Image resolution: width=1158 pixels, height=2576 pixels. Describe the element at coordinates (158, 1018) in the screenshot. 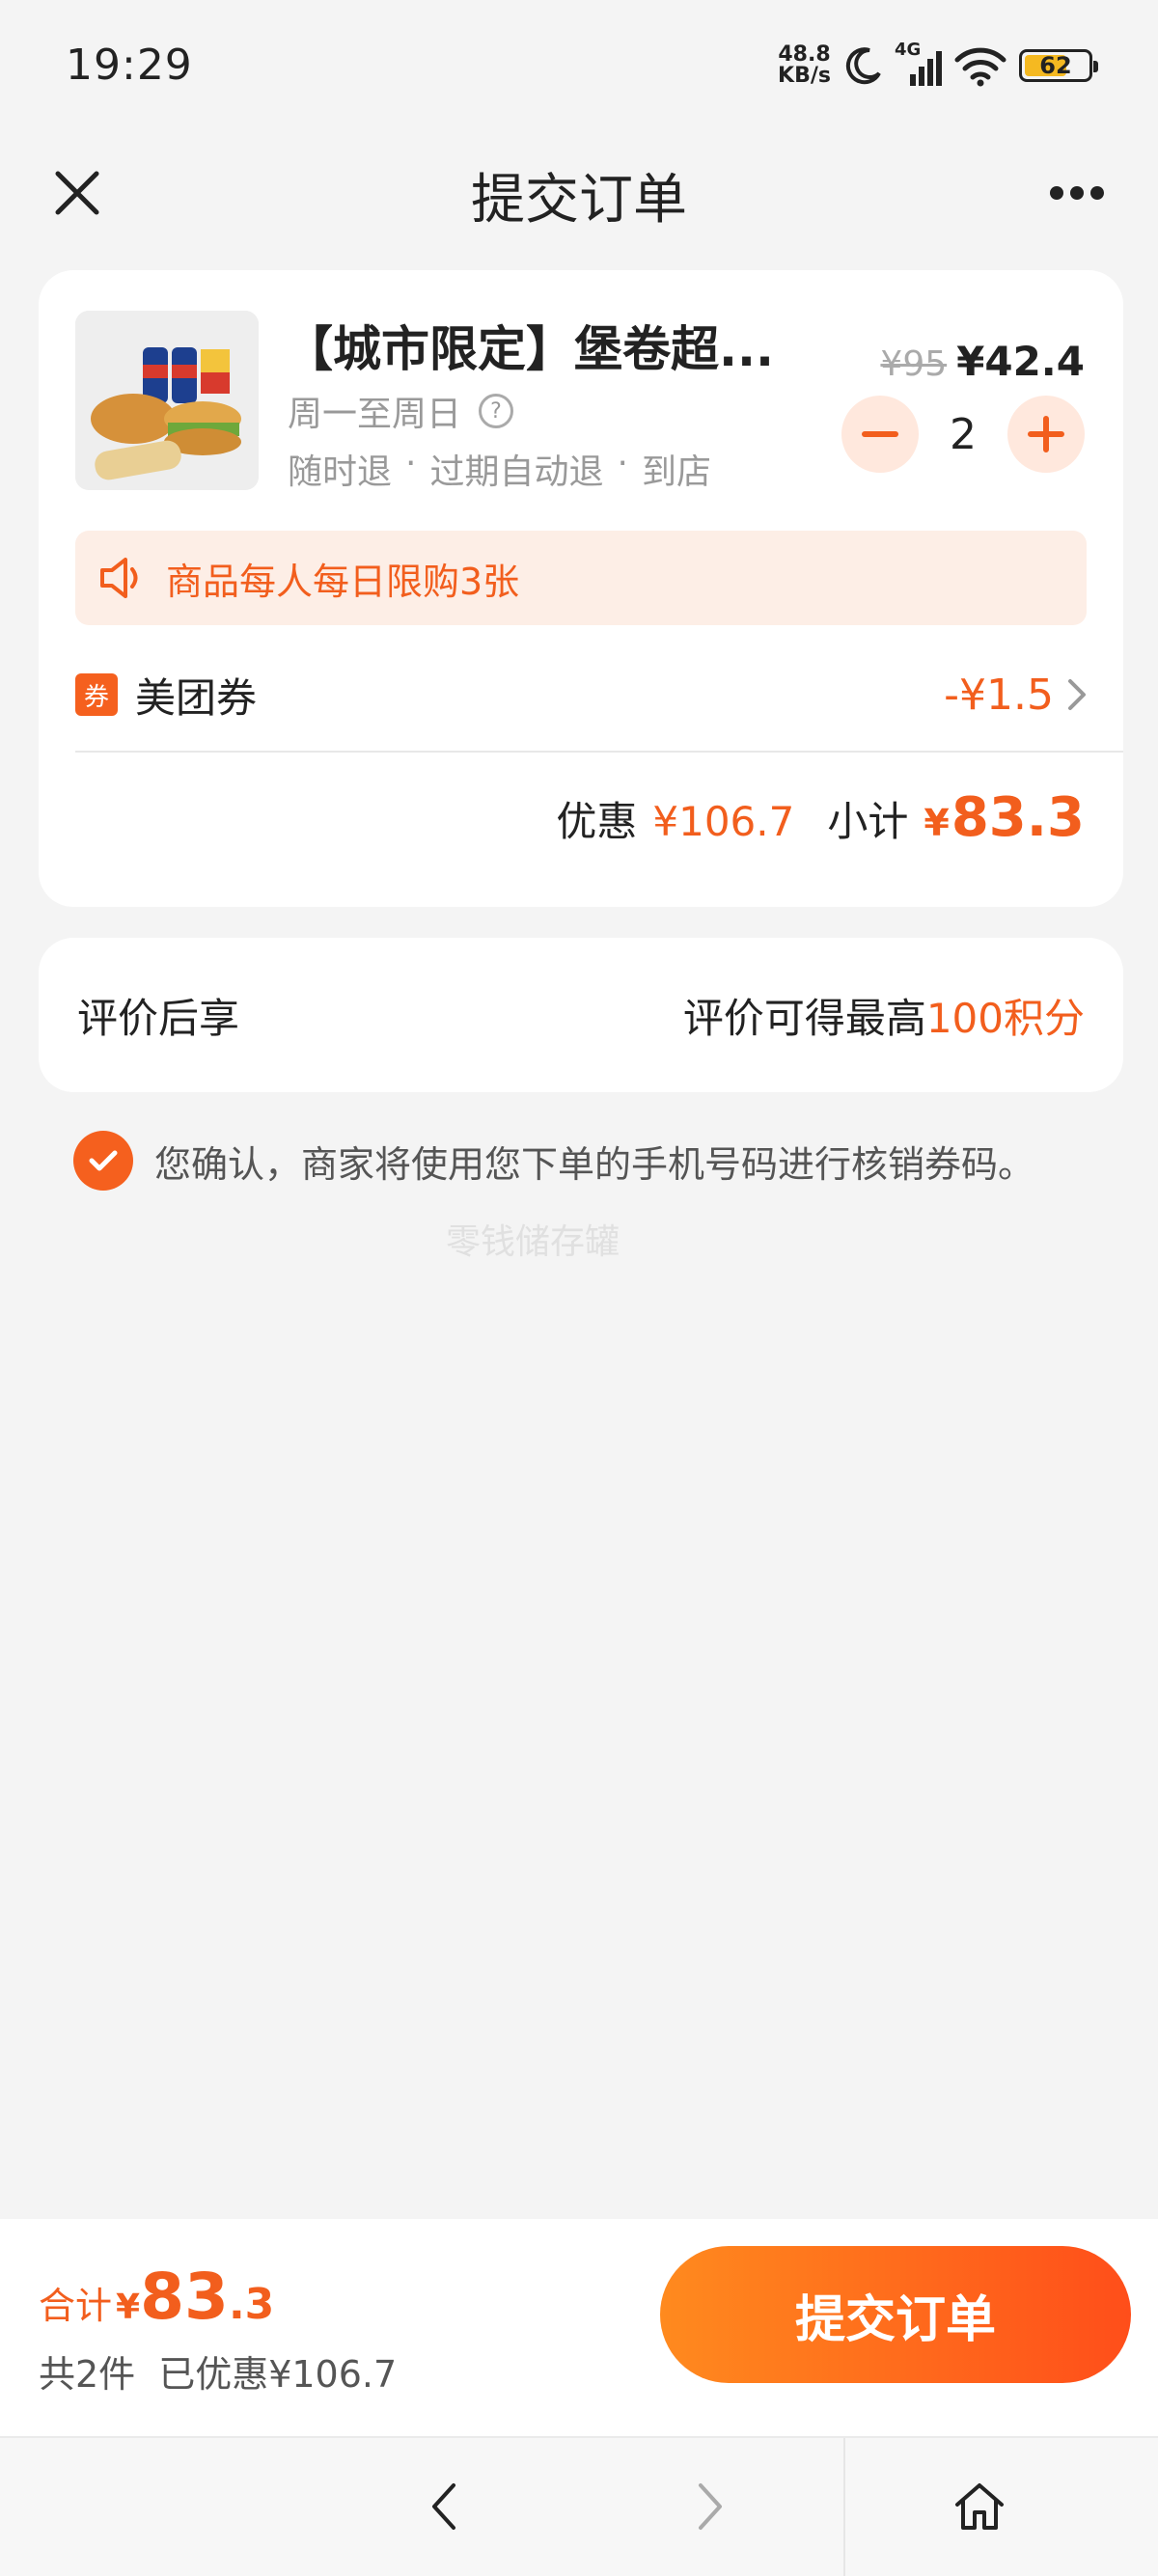

I see `review-label: 评价后享` at that location.